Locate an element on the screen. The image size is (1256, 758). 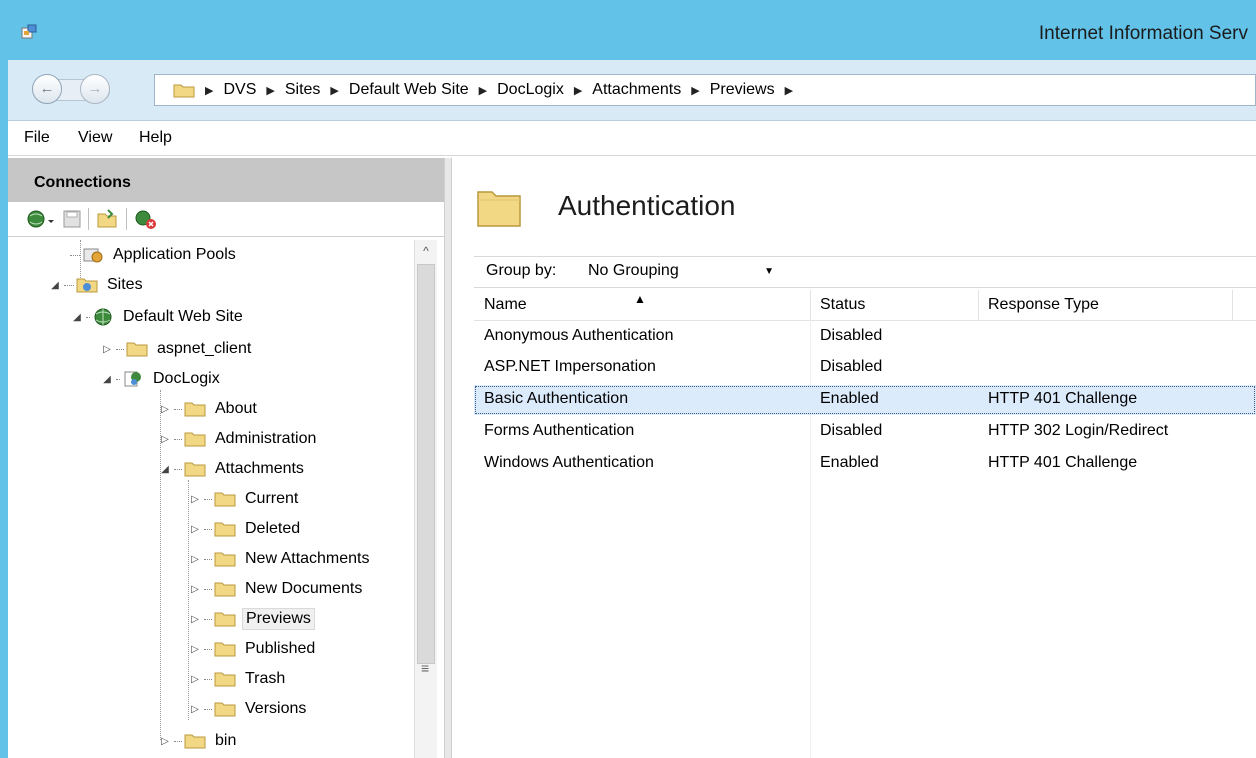
breadcrumb-default-web-site: Default Web Site is located at coordinates (409, 90).